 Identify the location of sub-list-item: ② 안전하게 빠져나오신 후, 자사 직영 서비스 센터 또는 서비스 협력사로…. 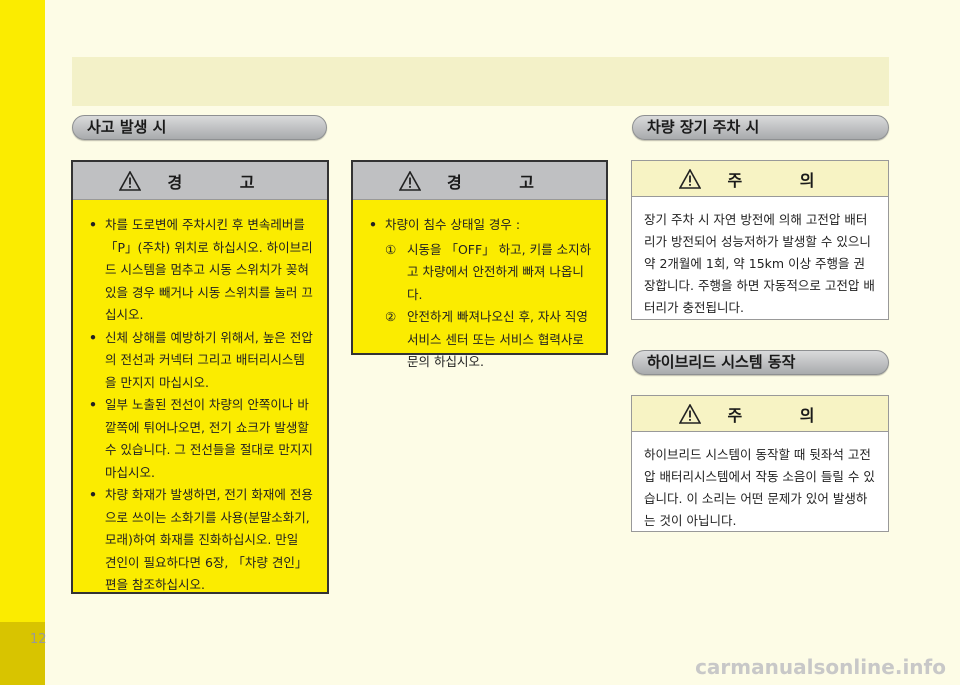
(488, 340).